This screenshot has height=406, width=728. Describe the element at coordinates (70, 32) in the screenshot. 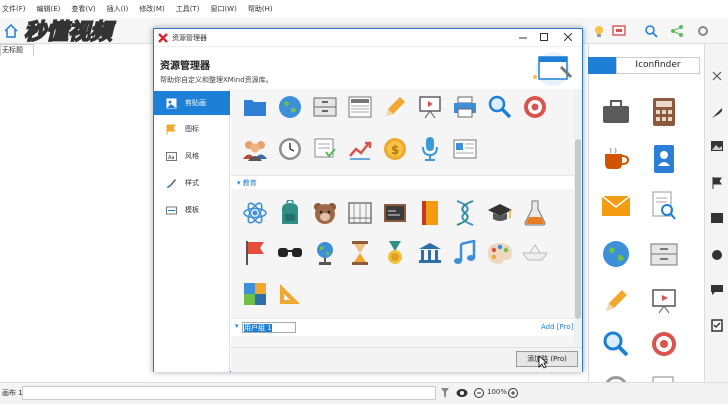

I see `watermark-logo: 秒懂视频` at that location.